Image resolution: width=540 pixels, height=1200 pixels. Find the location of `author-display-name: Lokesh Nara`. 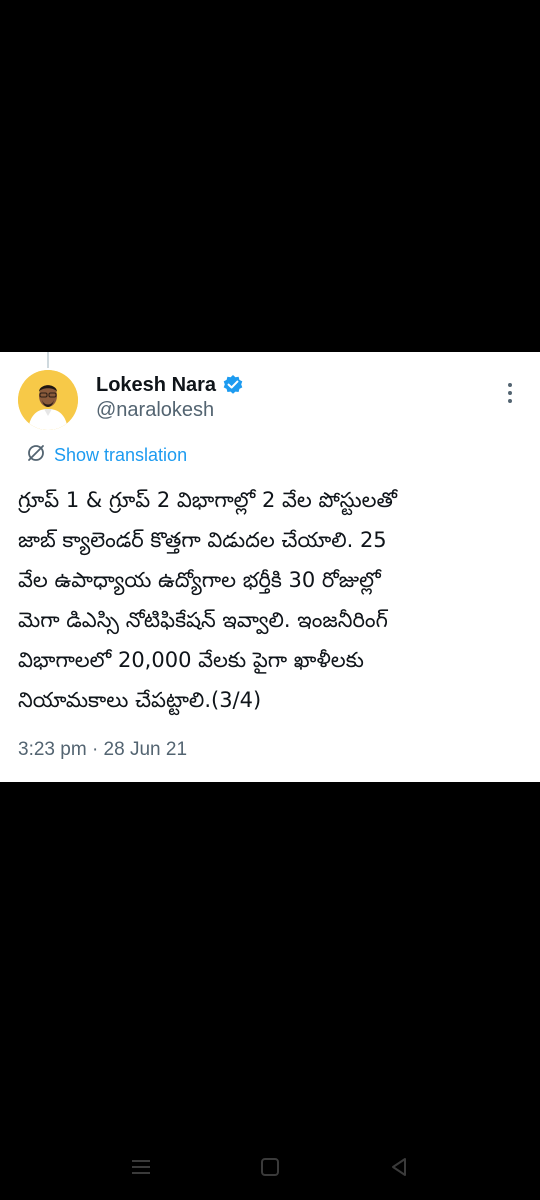

author-display-name: Lokesh Nara is located at coordinates (156, 385).